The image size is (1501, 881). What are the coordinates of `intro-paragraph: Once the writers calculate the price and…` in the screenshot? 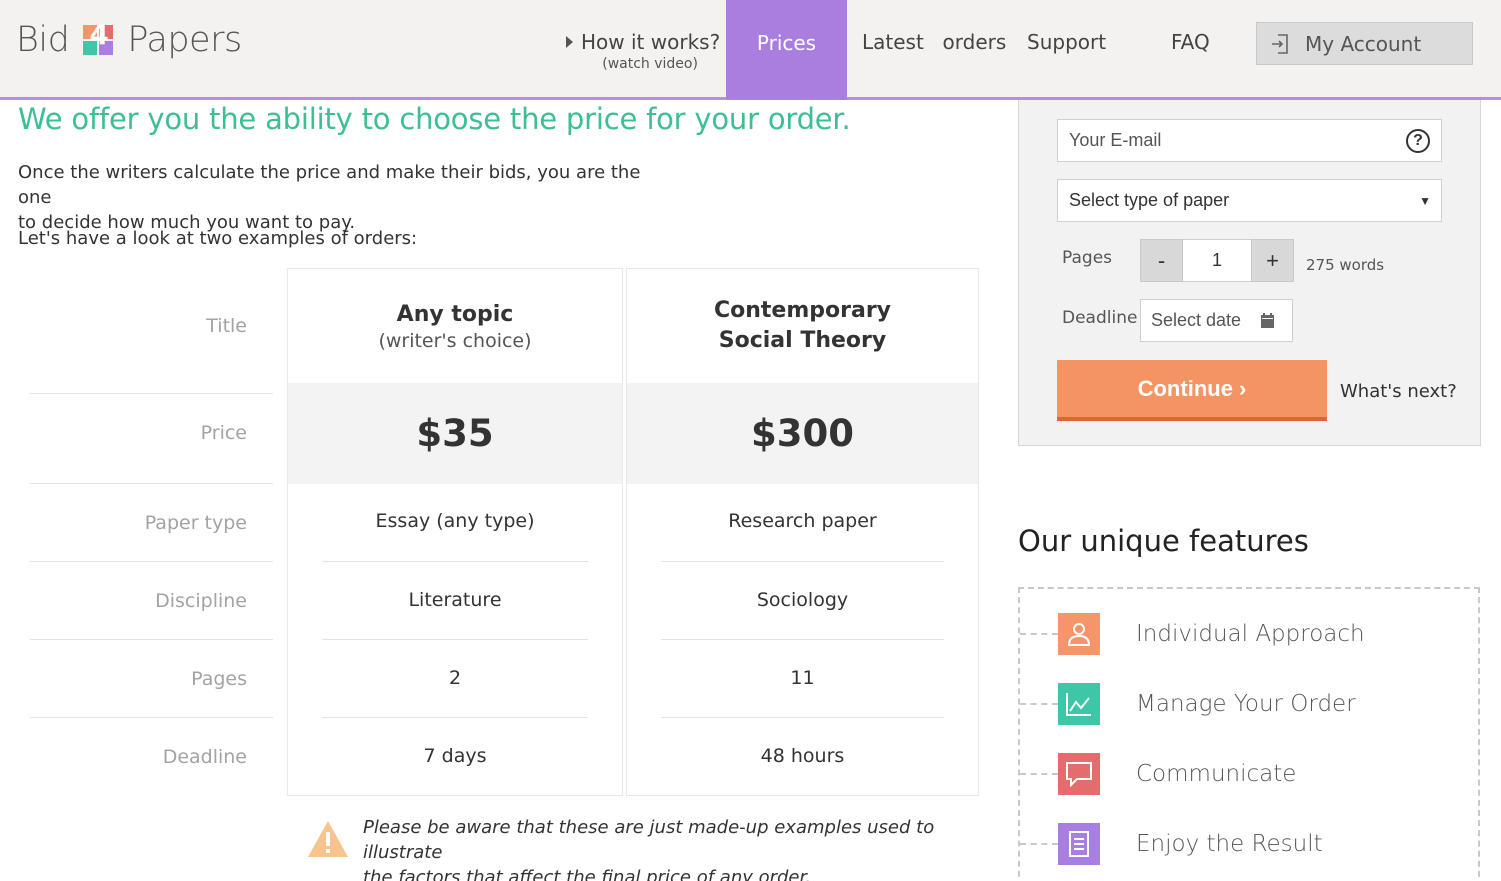 It's located at (348, 197).